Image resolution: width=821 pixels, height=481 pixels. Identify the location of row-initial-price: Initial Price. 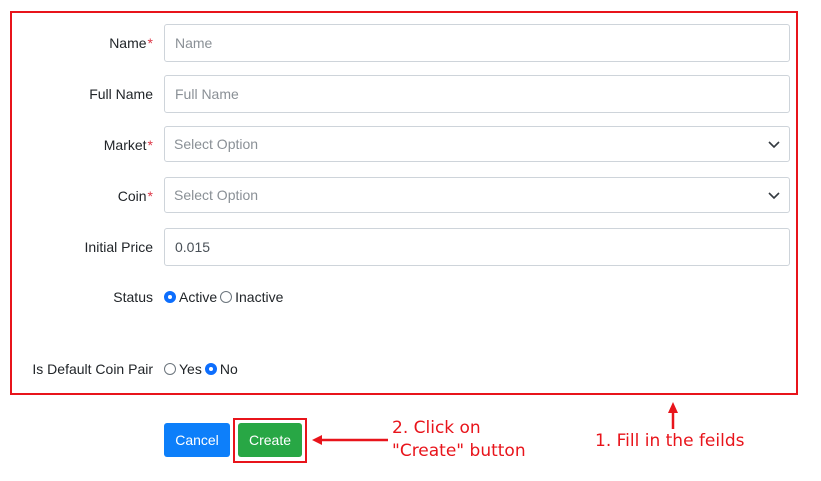
(404, 247).